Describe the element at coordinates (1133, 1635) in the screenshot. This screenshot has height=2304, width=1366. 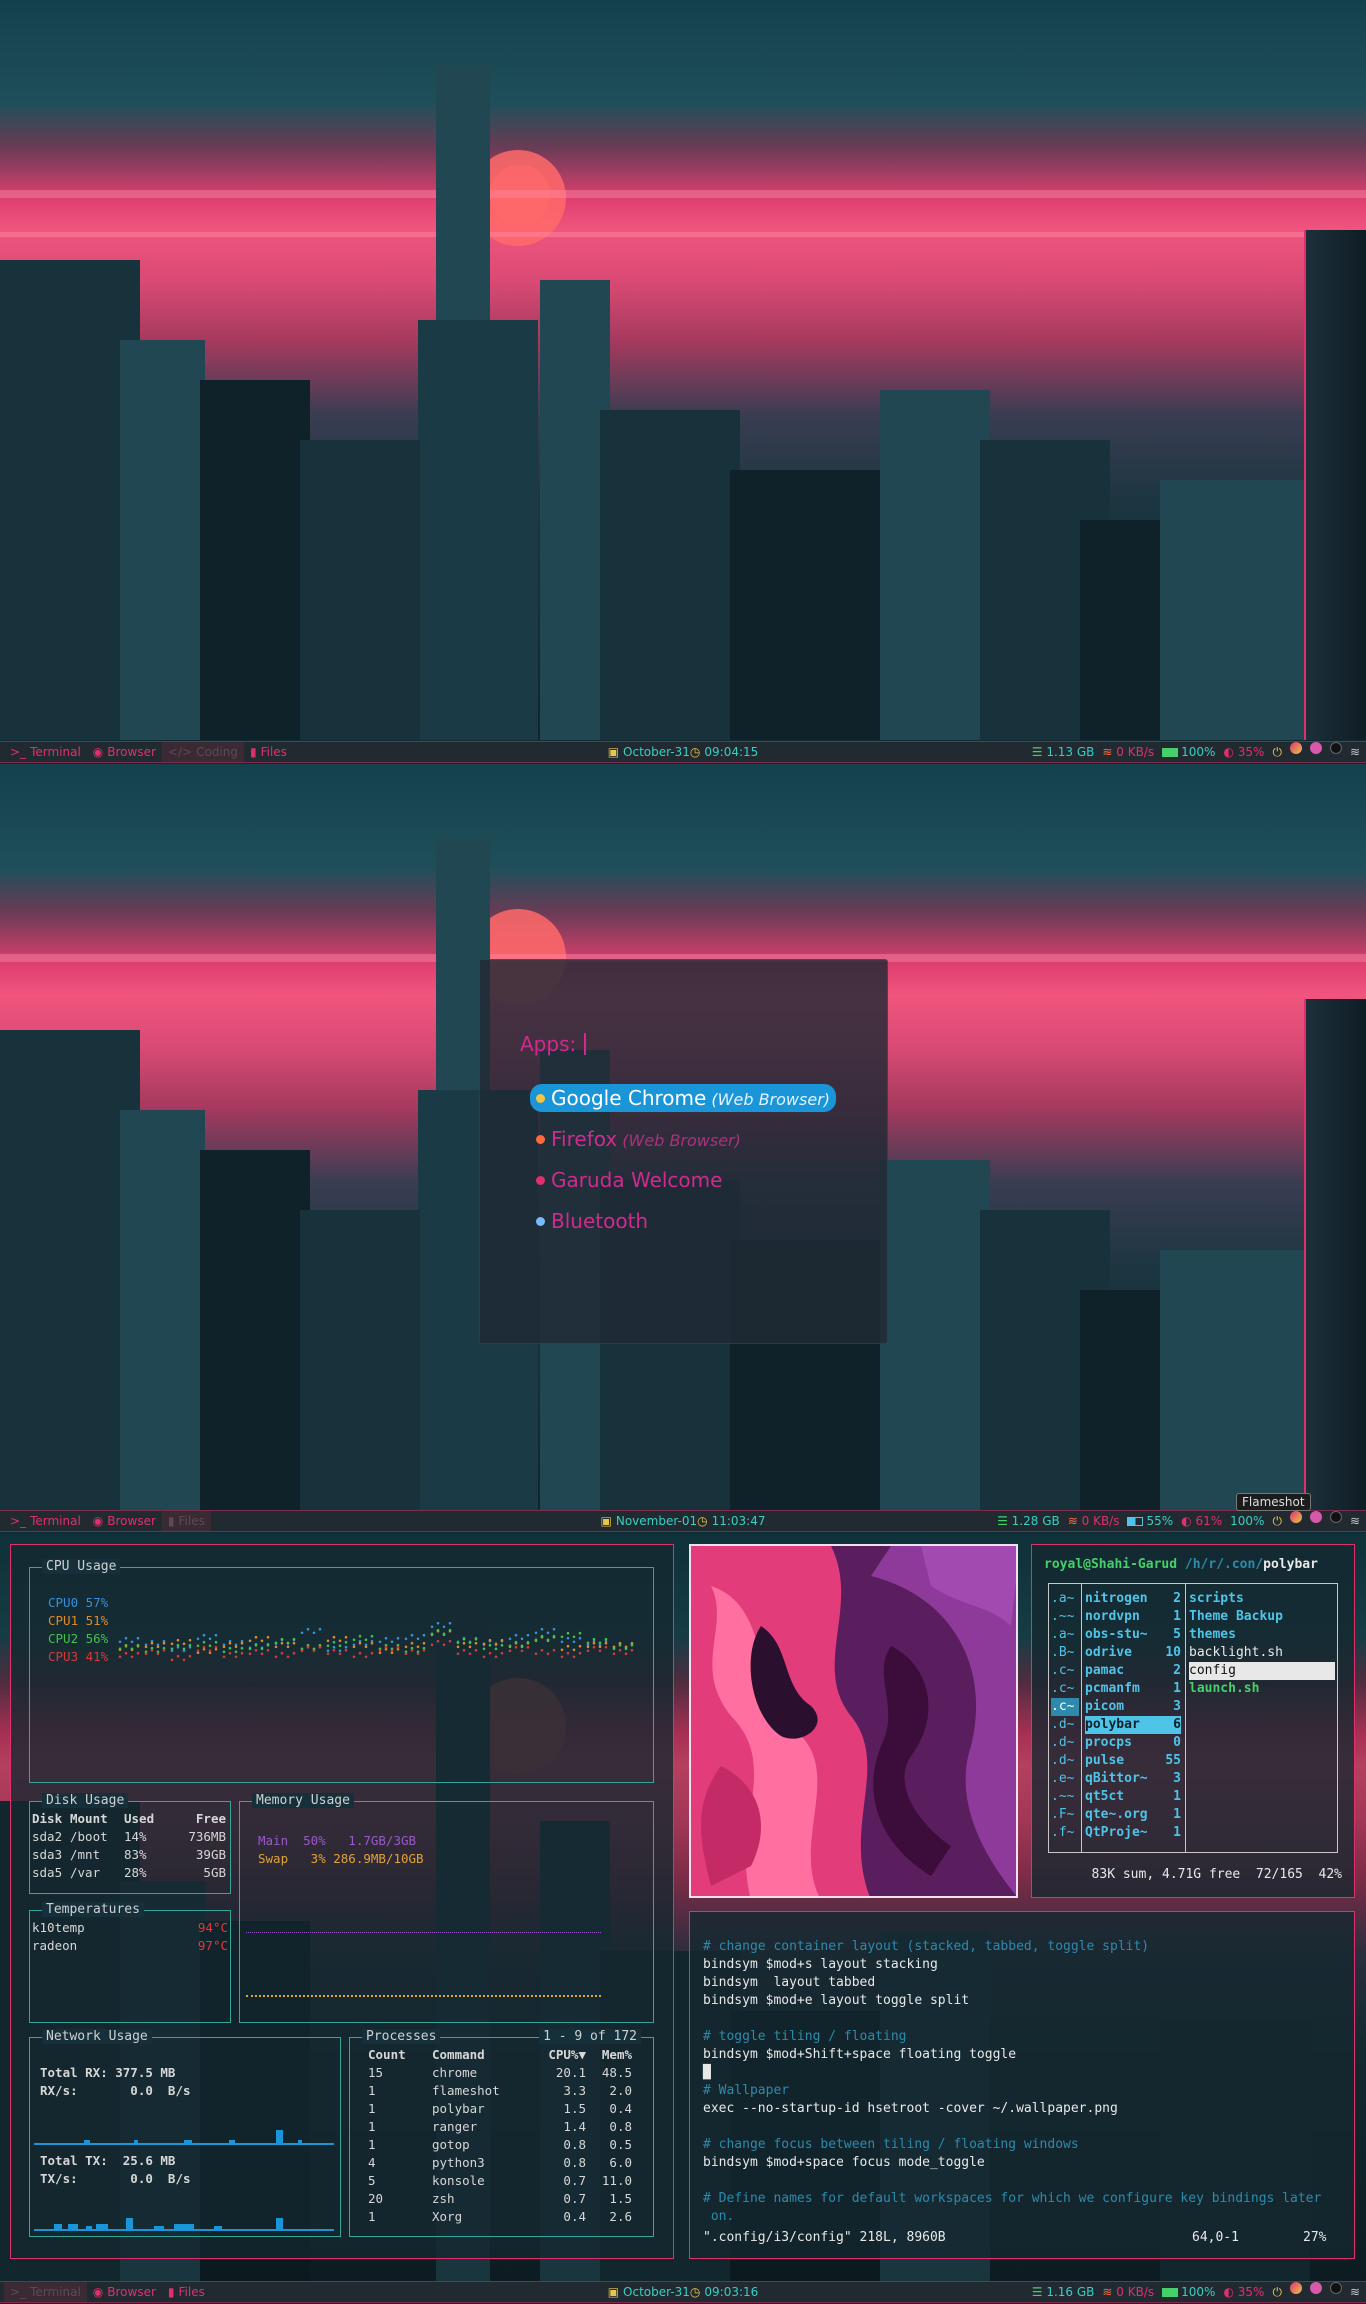
I see `dir-entry-obs-stu~: obs-stu~ 5` at that location.